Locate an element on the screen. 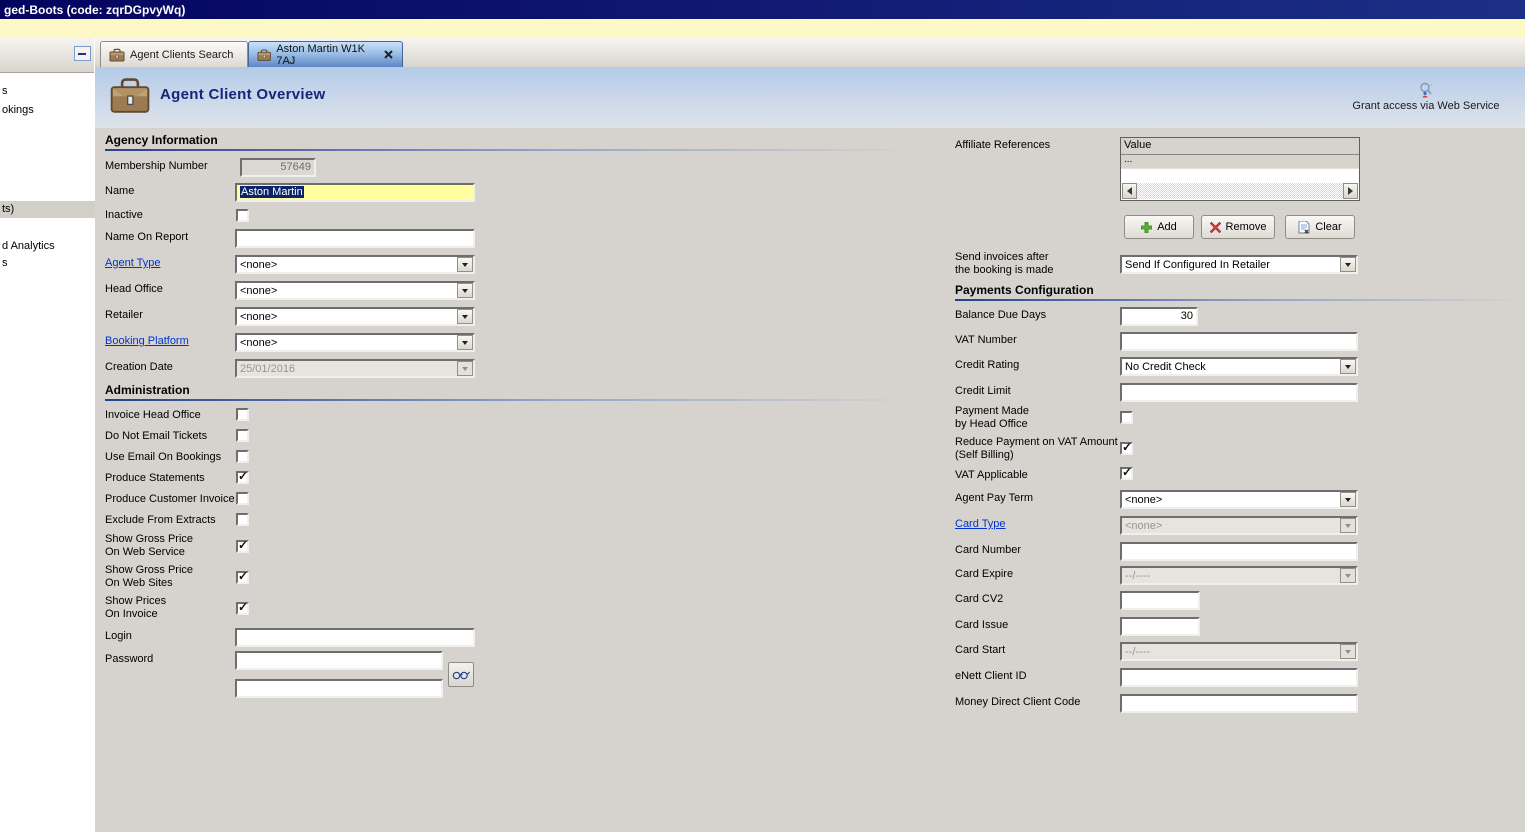 This screenshot has width=1525, height=832. password-field is located at coordinates (339, 660).